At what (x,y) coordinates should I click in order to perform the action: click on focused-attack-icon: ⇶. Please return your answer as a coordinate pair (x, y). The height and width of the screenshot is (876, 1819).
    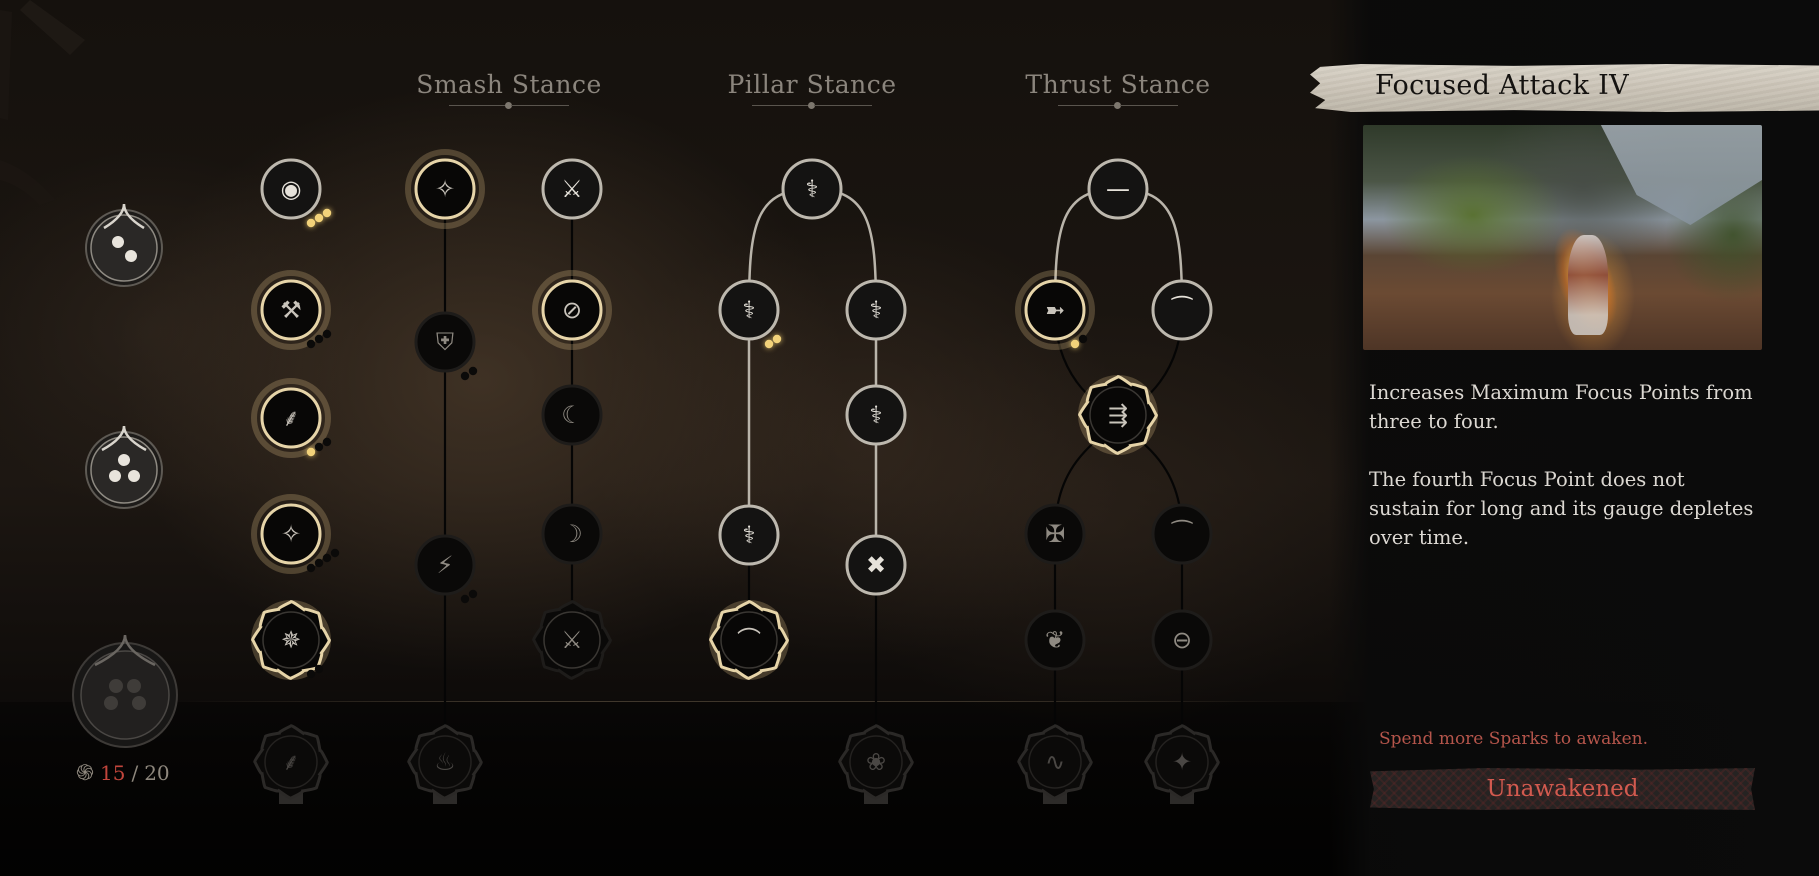
    Looking at the image, I should click on (1118, 415).